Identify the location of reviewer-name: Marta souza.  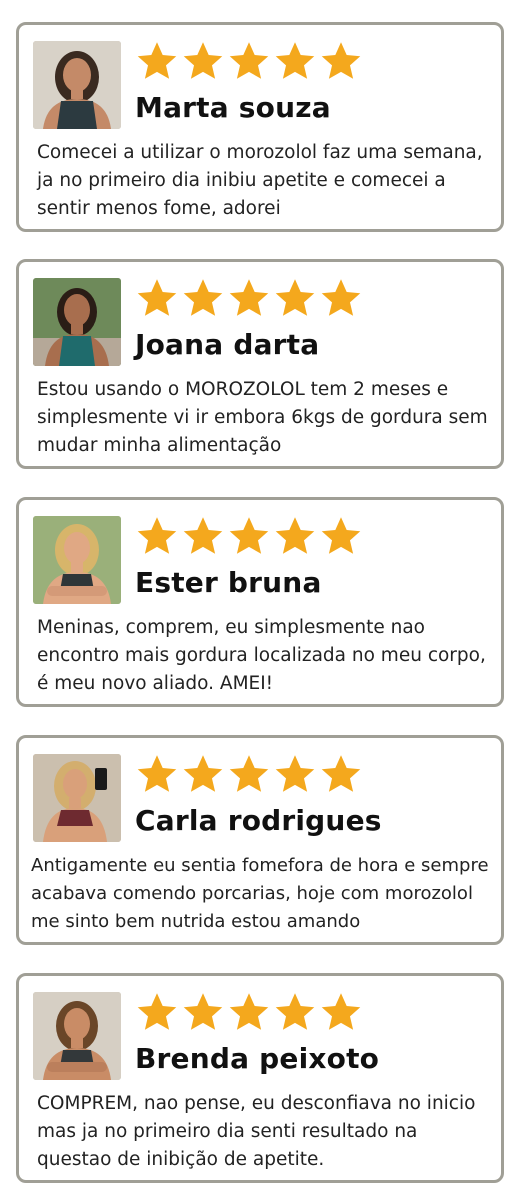
(233, 107).